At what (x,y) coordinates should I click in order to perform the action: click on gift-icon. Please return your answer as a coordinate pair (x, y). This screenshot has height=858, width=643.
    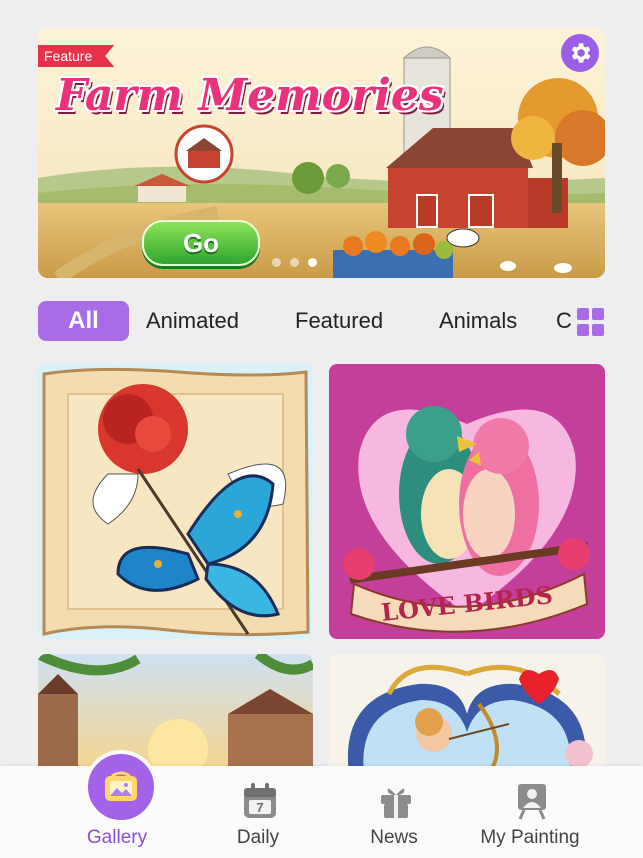
    Looking at the image, I should click on (396, 803).